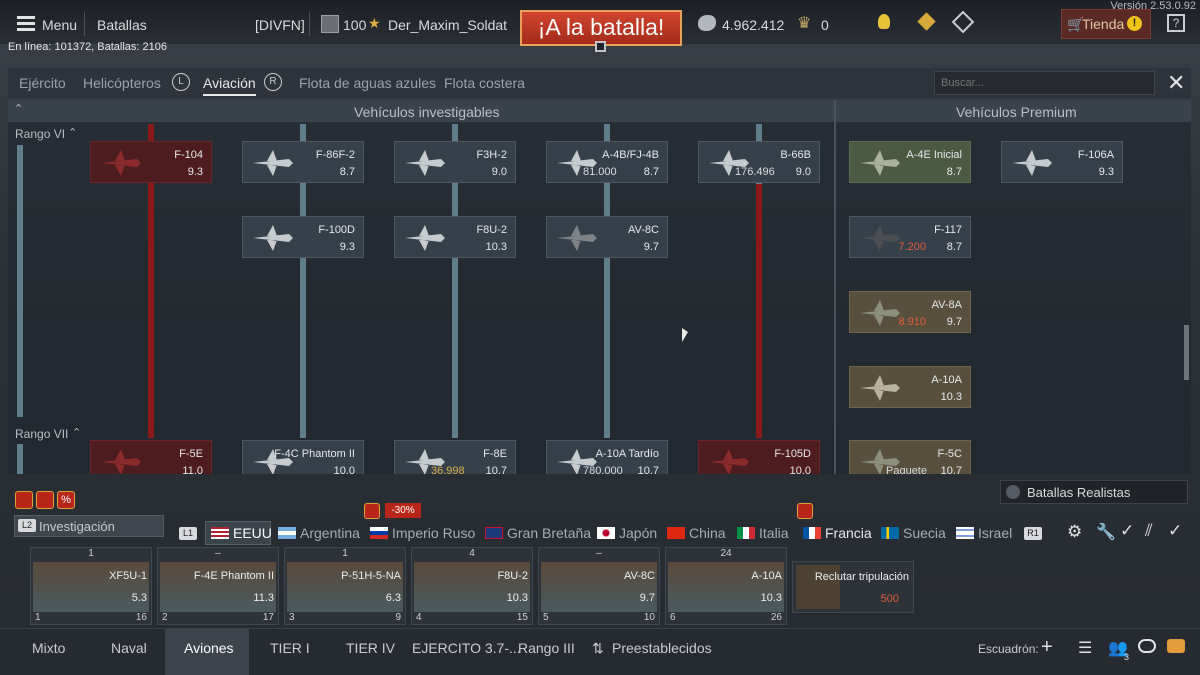  What do you see at coordinates (599, 586) in the screenshot?
I see `crew-slot: – AV-8C 9.7 5 10` at bounding box center [599, 586].